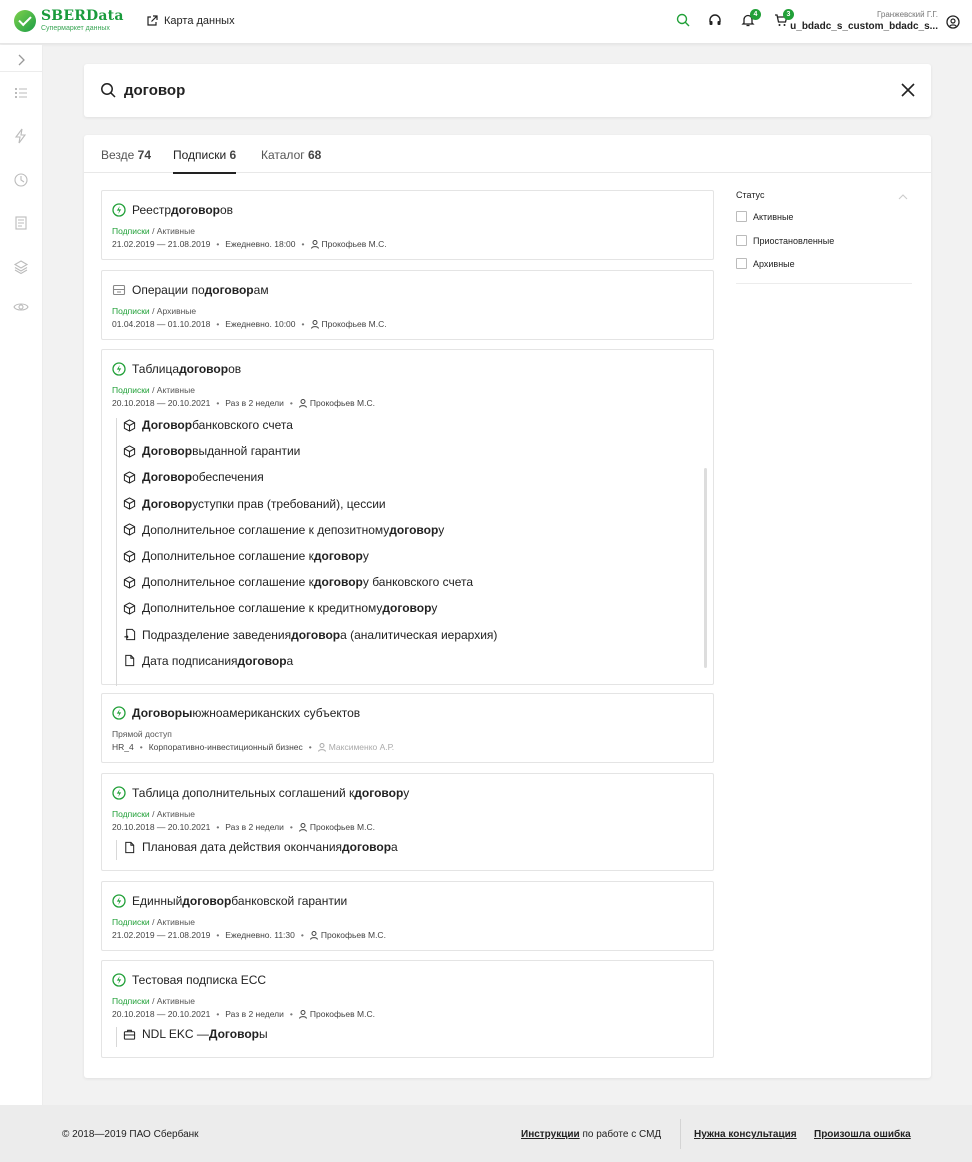 This screenshot has width=972, height=1162. I want to click on sub-item: Договор банковского счета, so click(208, 425).